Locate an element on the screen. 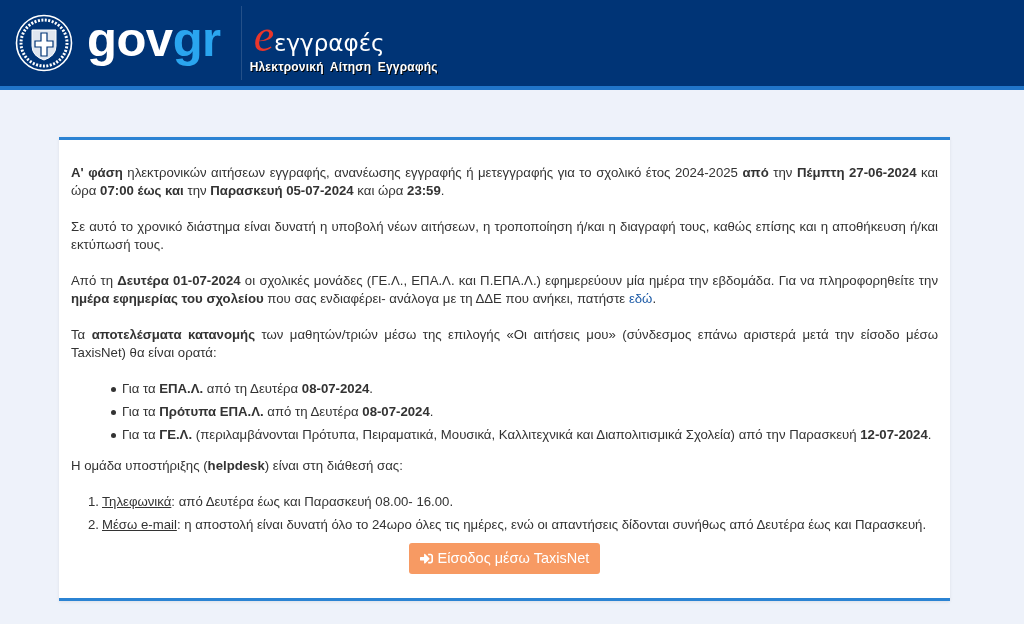  list-number: 1. is located at coordinates (93, 502).